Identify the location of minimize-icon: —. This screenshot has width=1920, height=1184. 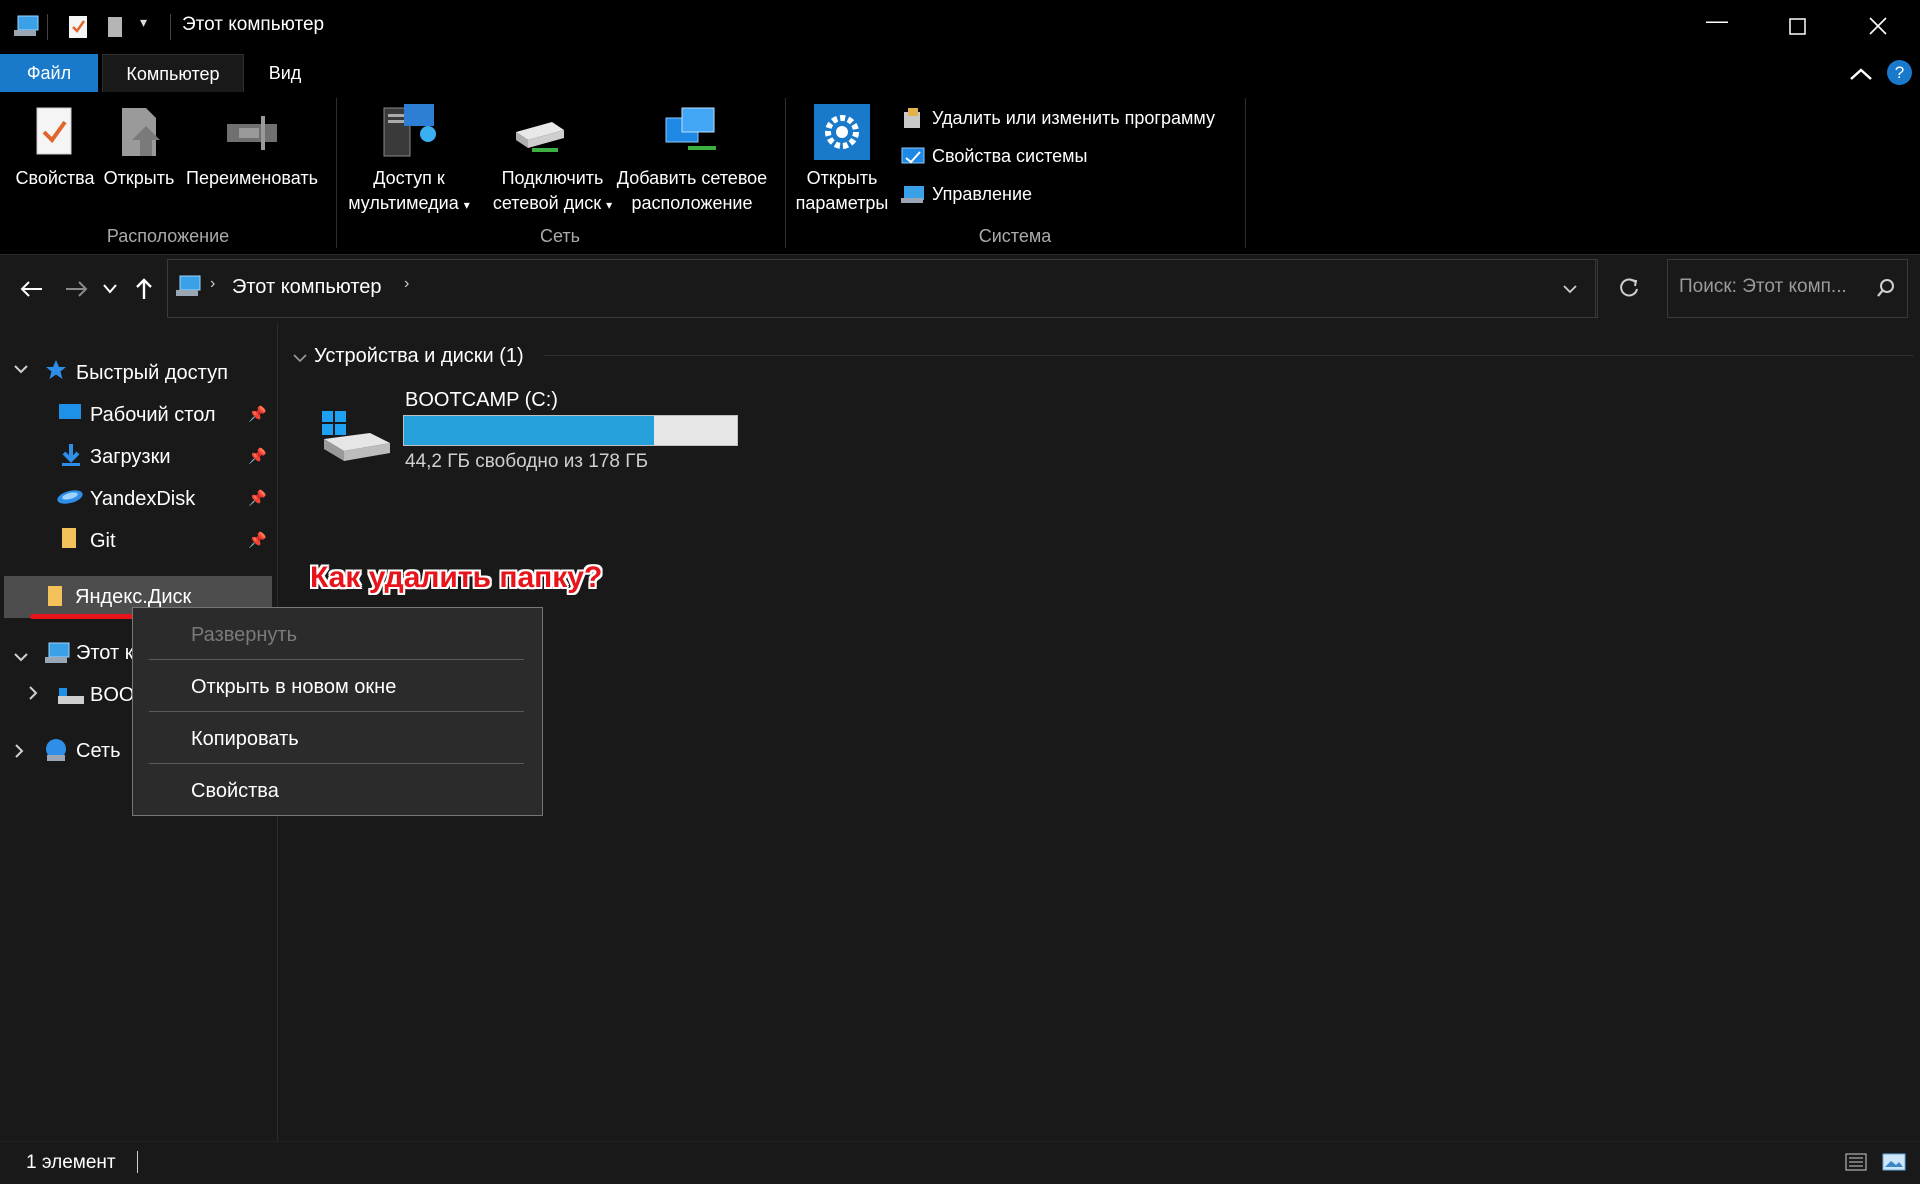
(1717, 21).